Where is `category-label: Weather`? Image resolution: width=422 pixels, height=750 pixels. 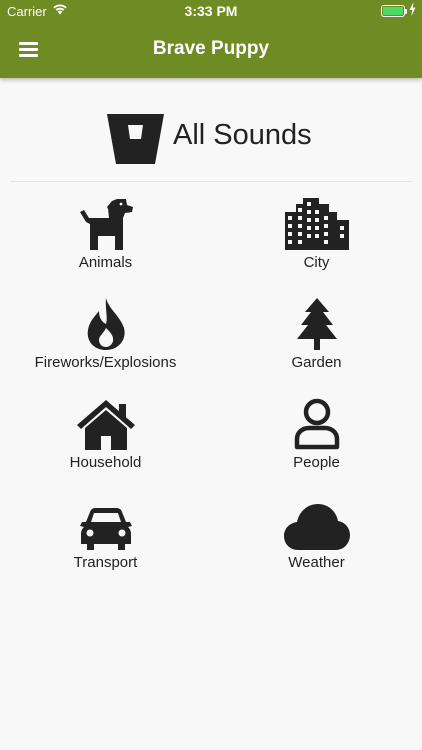 category-label: Weather is located at coordinates (316, 562).